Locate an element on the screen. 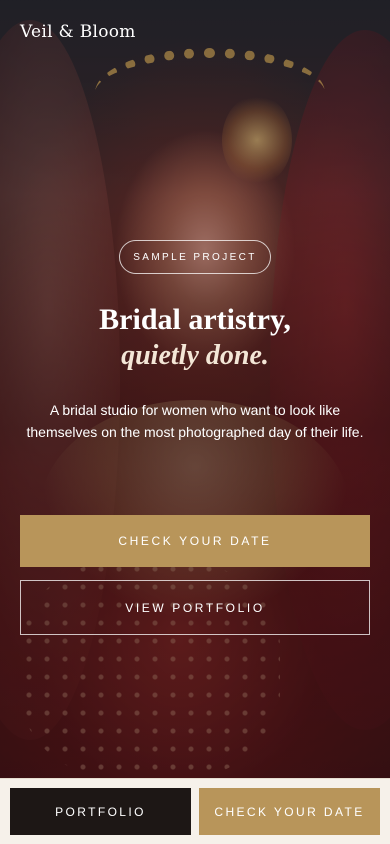  headline-line-2: quietly done. is located at coordinates (195, 355).